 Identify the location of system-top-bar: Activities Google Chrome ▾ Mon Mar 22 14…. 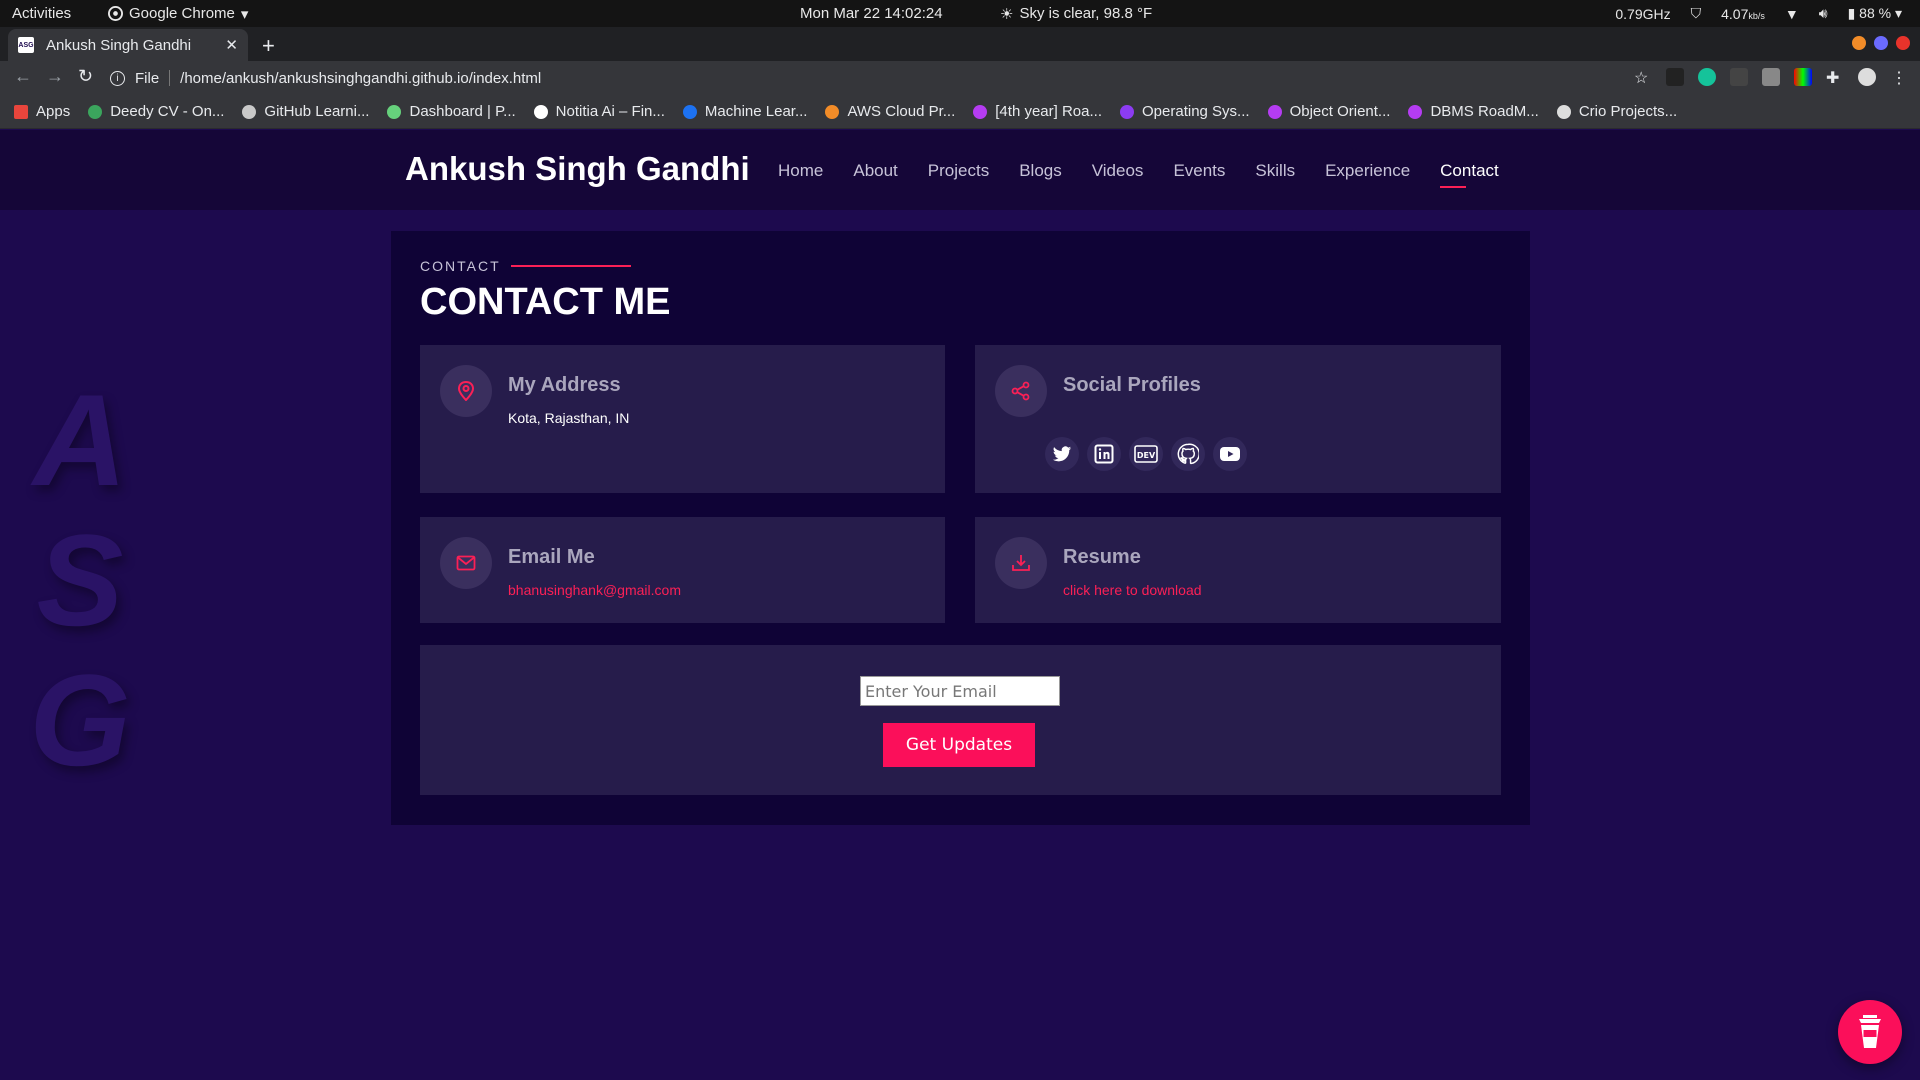
(960, 13).